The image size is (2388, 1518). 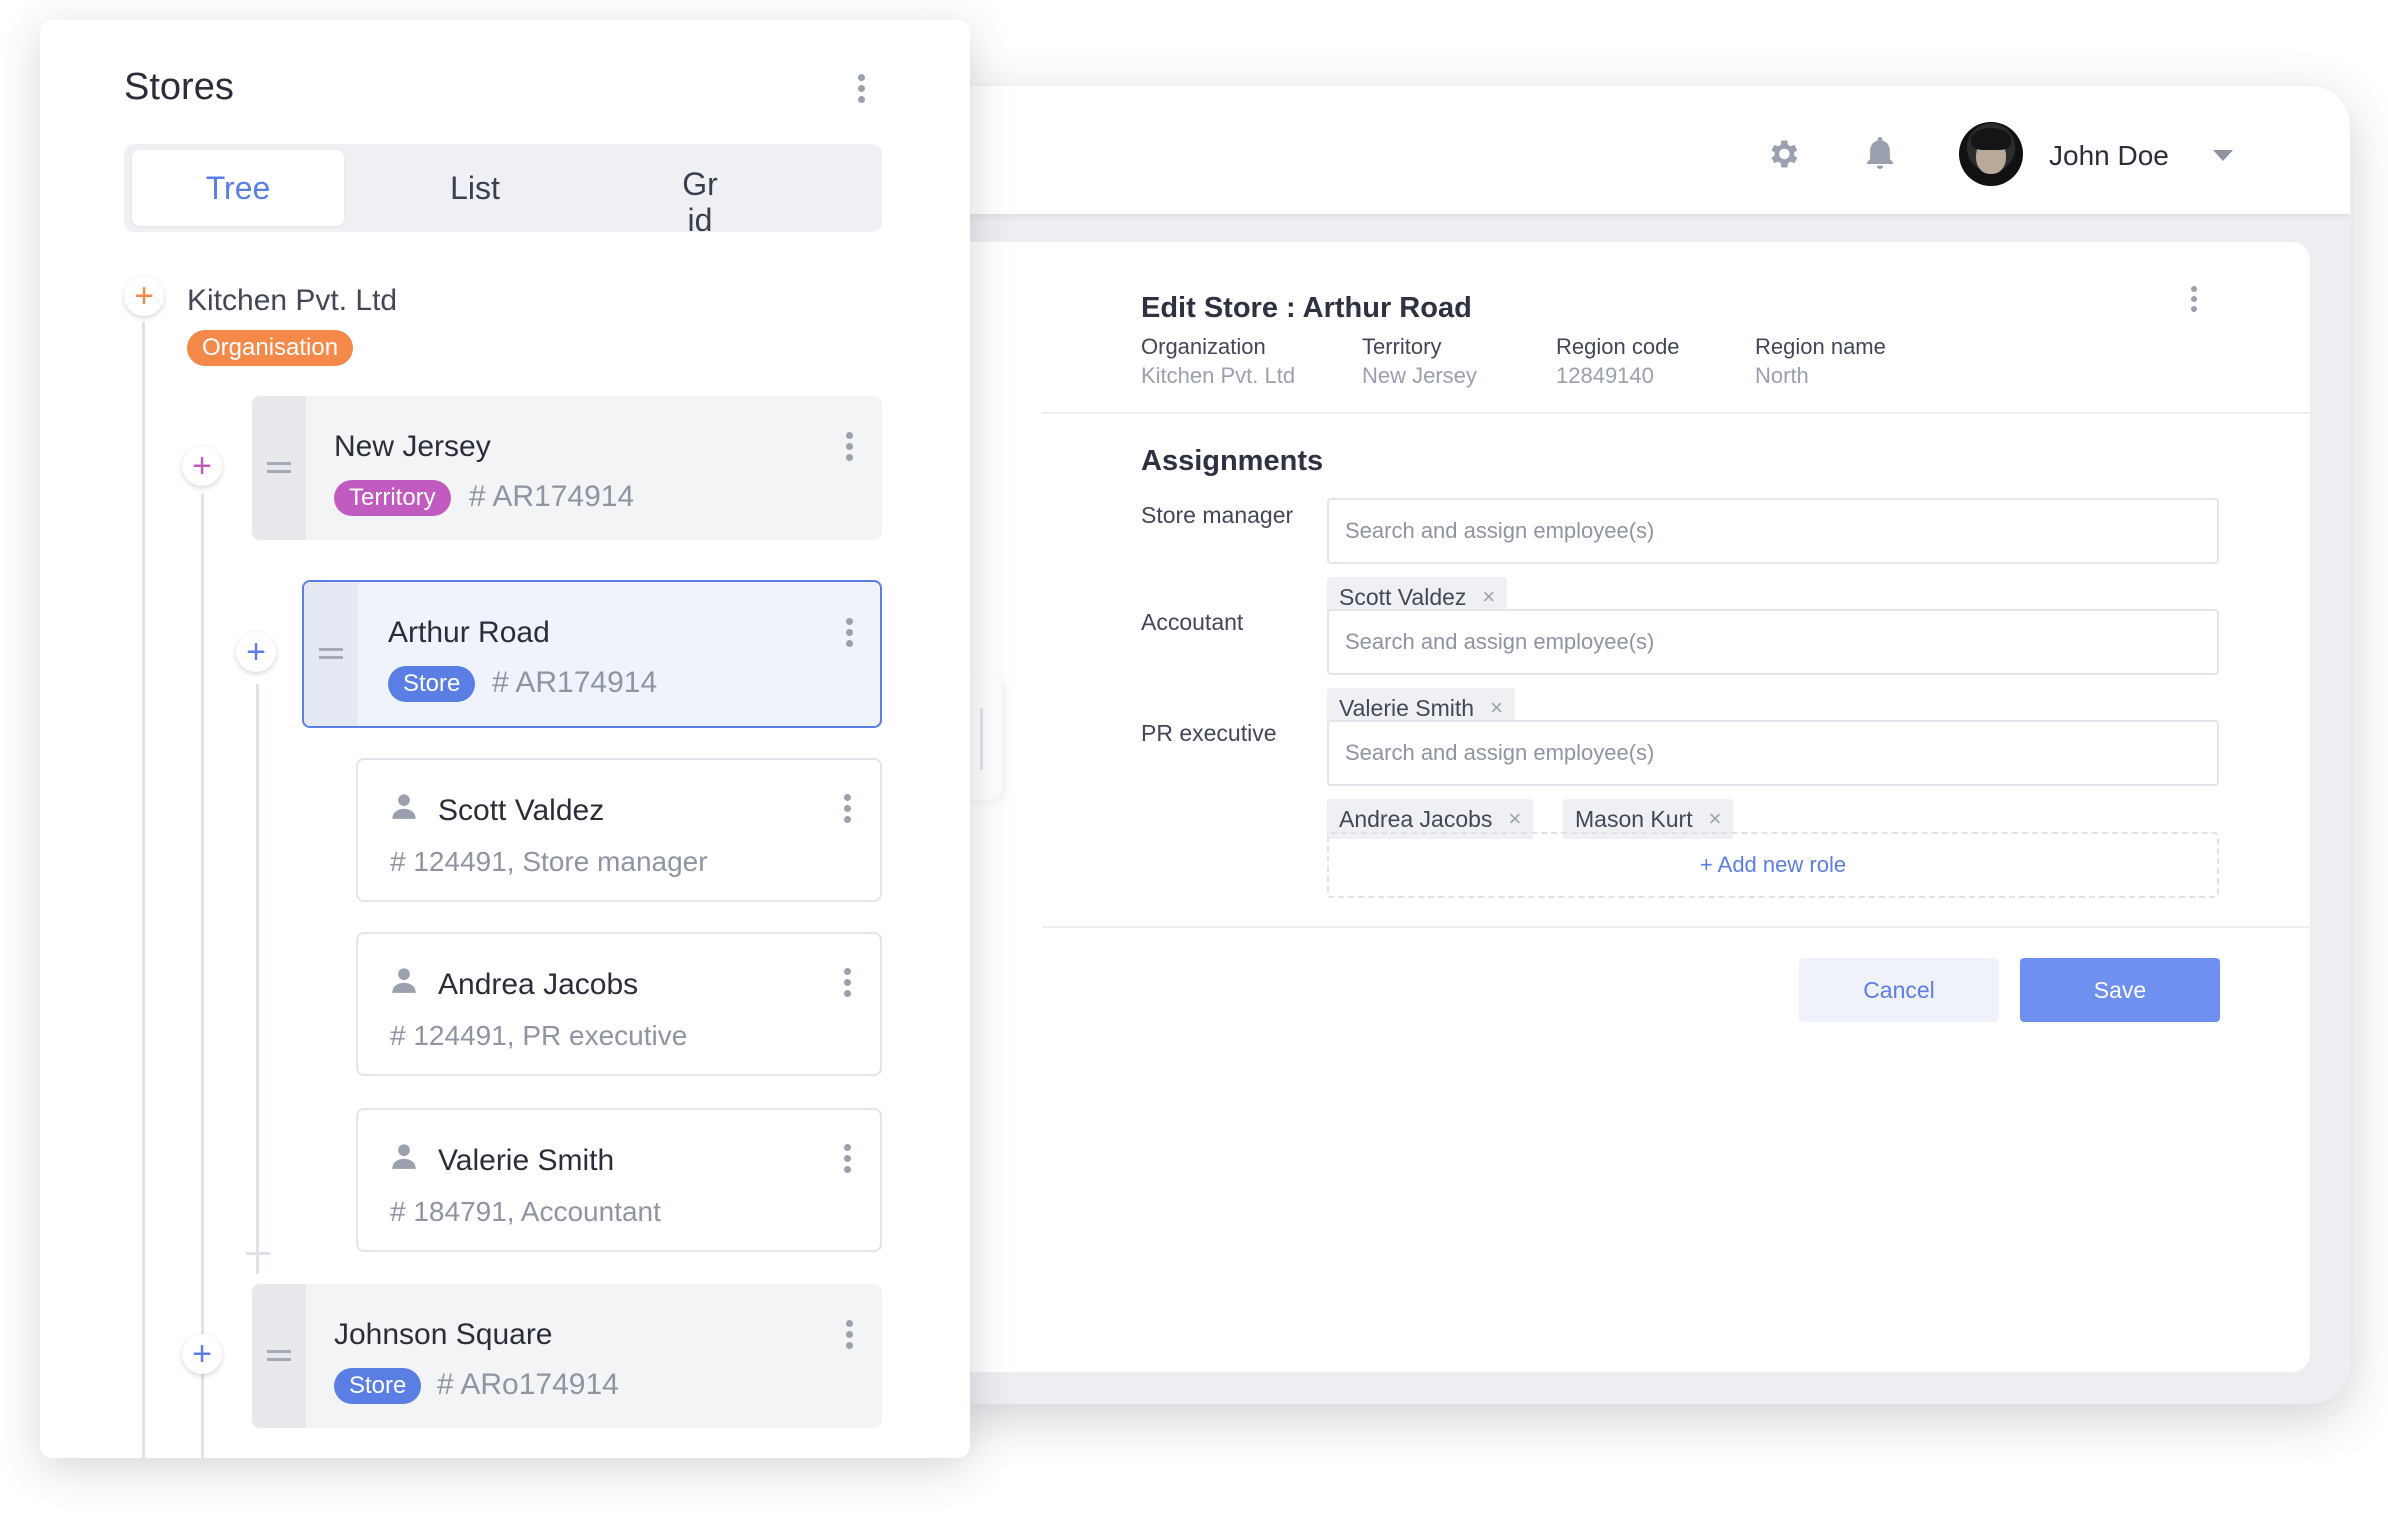 I want to click on edit-title: Edit Store : Arthur Road, so click(x=1306, y=308).